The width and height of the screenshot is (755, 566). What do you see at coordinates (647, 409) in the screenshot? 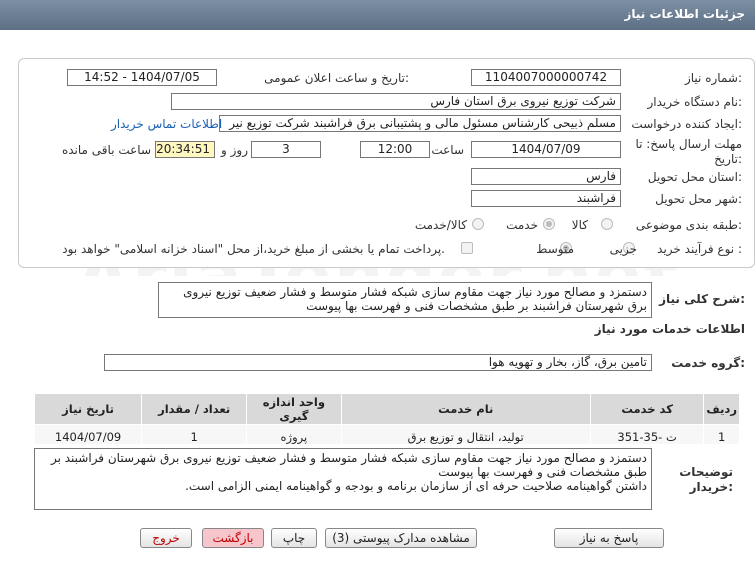
I see `col-service-code: کد خدمت` at bounding box center [647, 409].